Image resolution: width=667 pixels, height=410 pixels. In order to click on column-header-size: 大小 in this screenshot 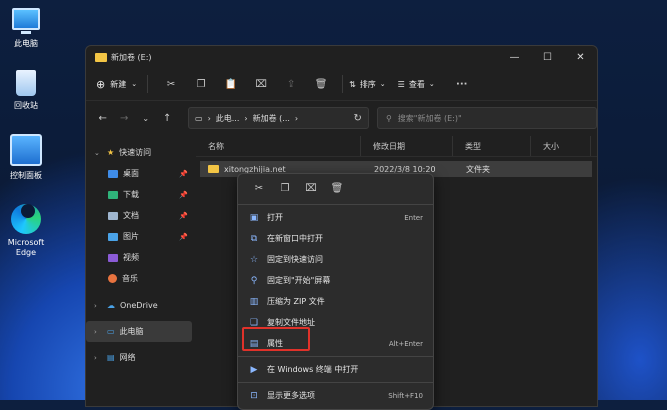, I will do `click(561, 146)`.